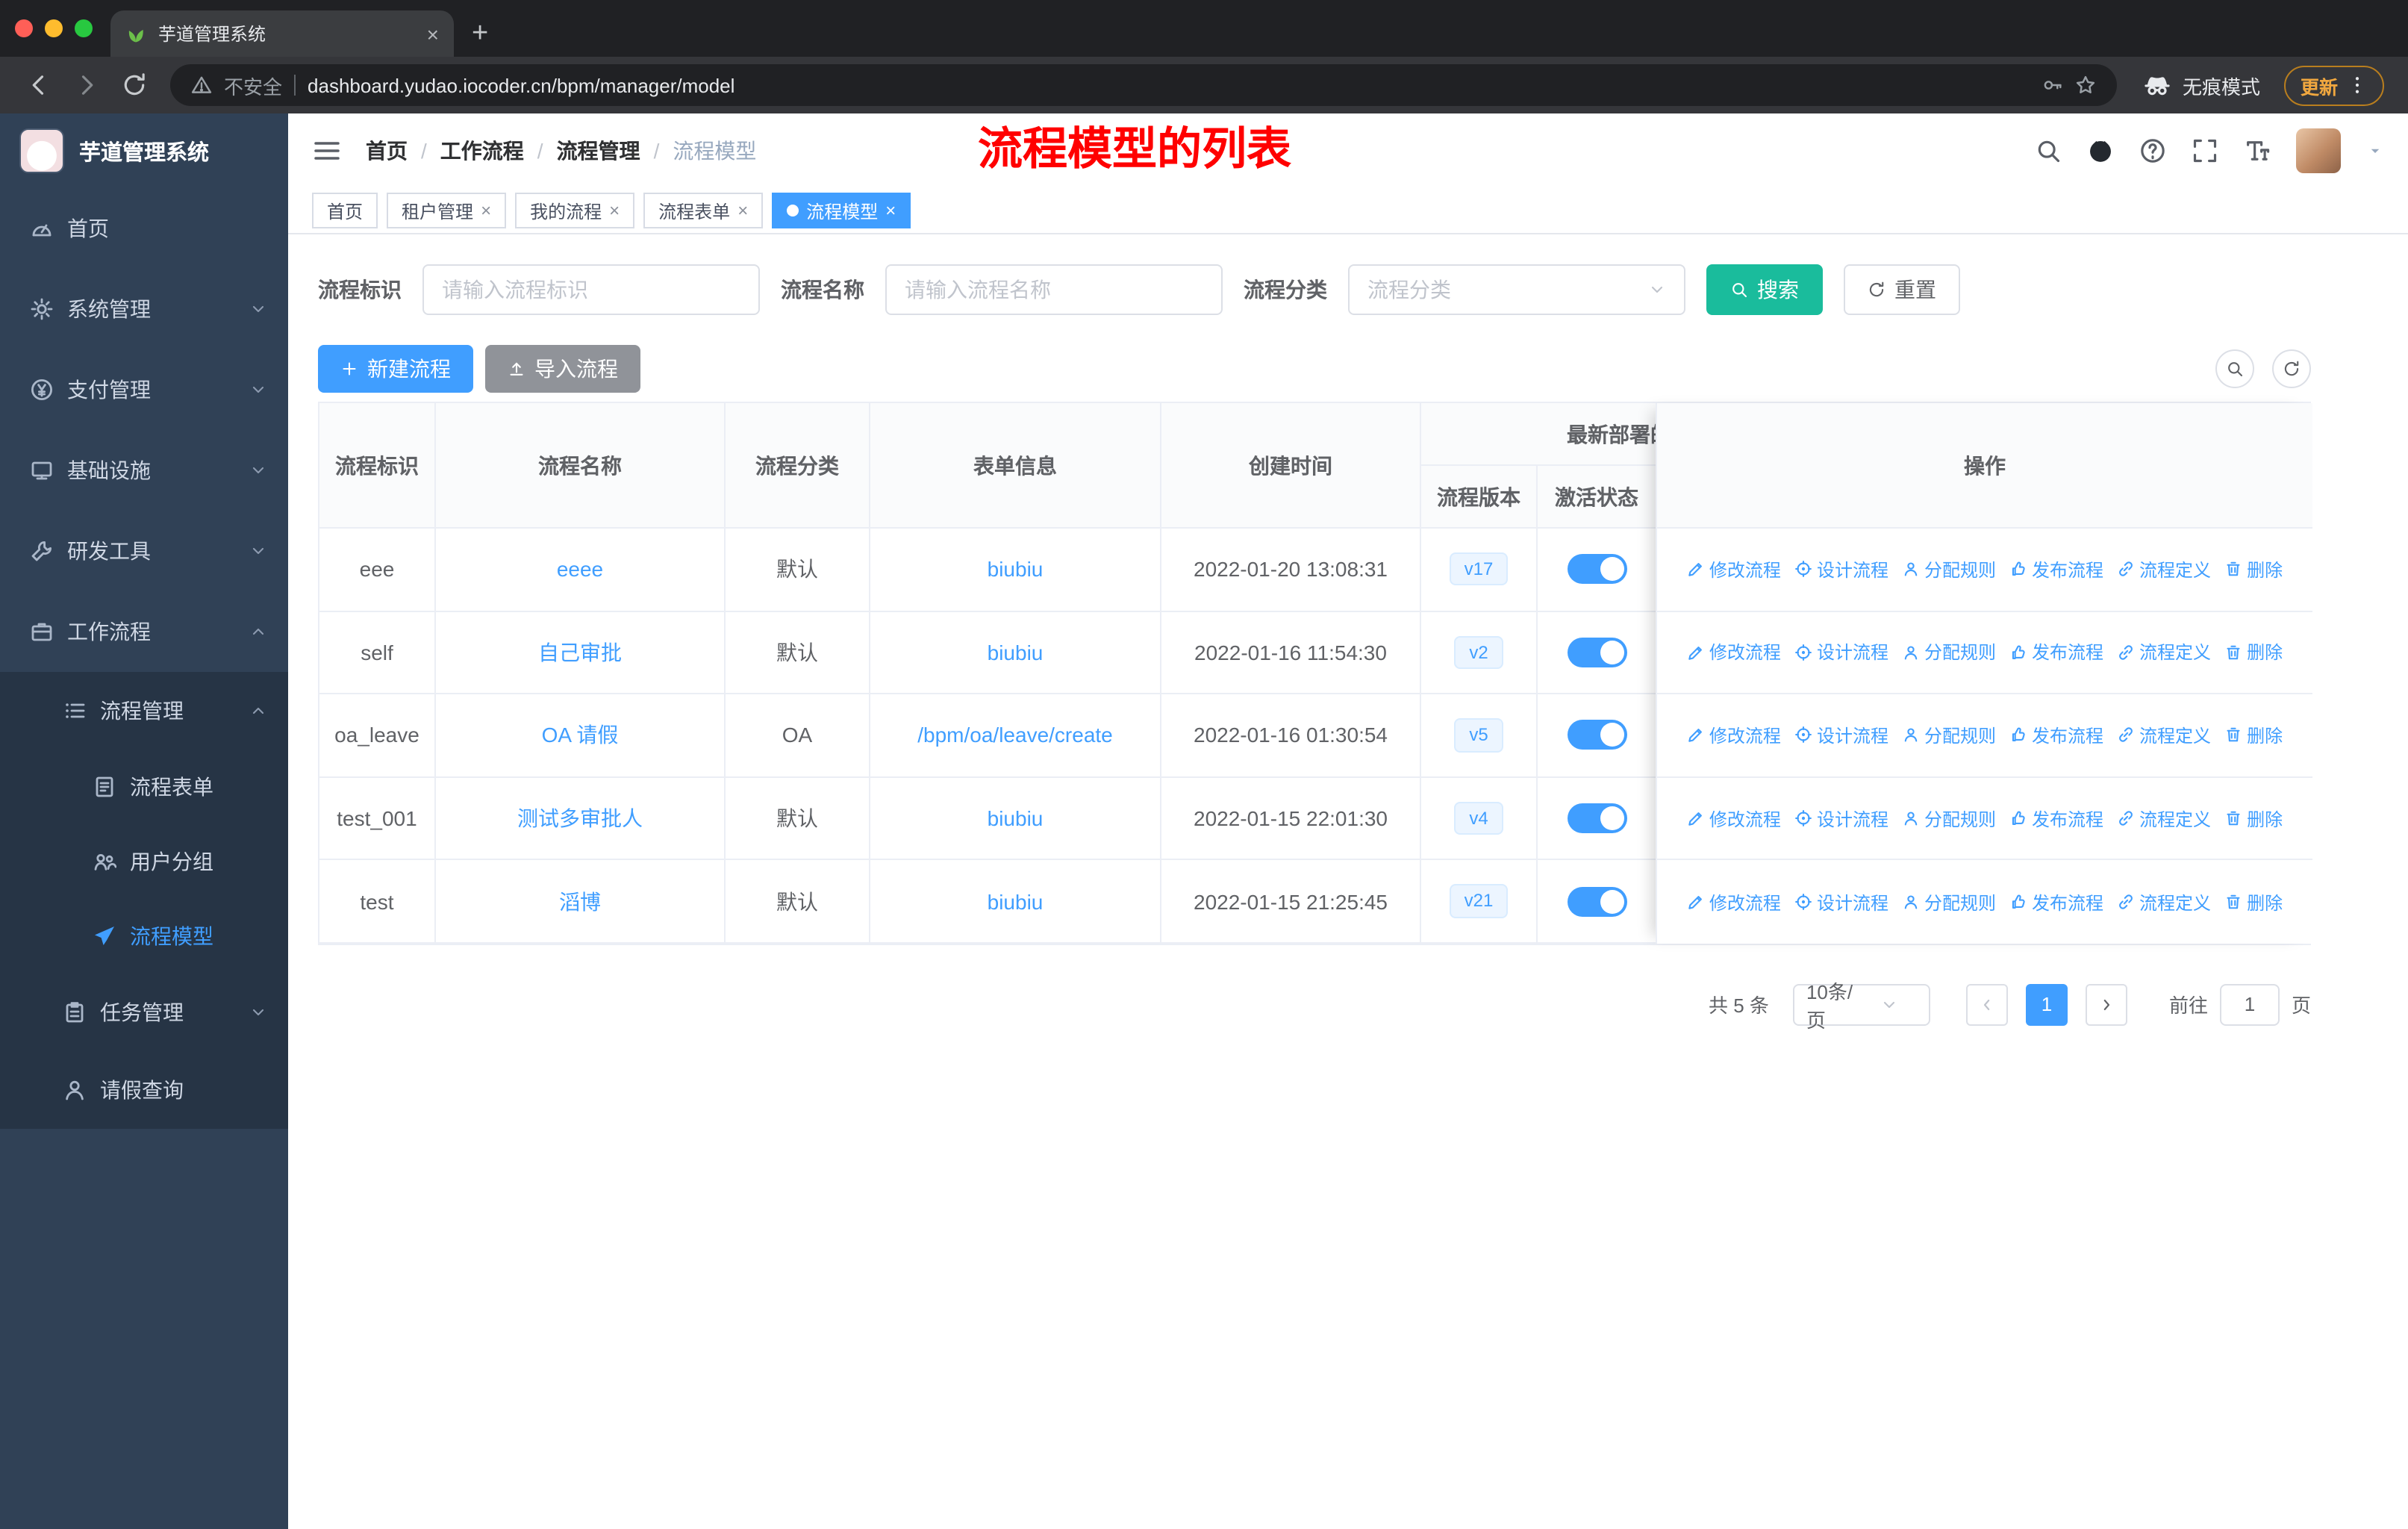  What do you see at coordinates (580, 735) in the screenshot?
I see `process-name-link: OA 请假` at bounding box center [580, 735].